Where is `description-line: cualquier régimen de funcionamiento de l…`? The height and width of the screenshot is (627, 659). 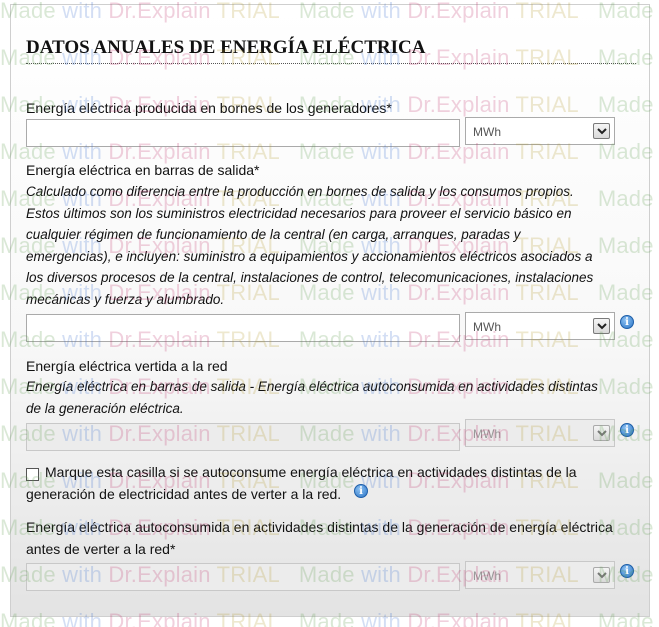 description-line: cualquier régimen de funcionamiento de l… is located at coordinates (273, 234).